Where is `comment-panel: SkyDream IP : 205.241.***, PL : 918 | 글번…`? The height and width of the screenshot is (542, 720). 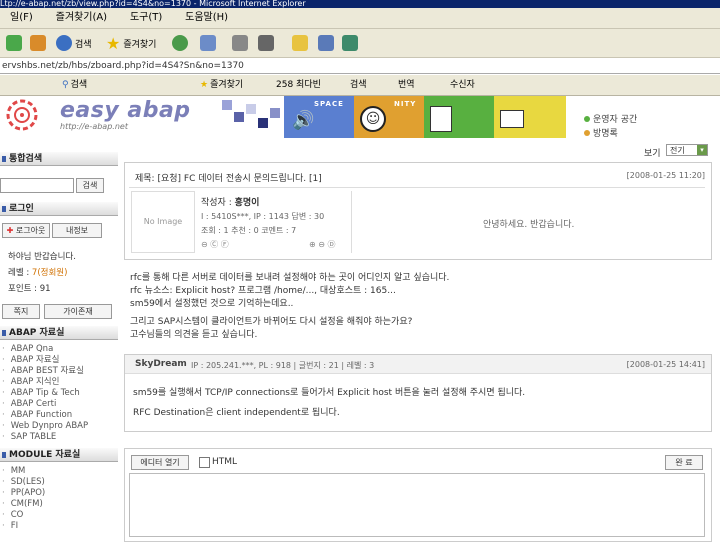
comment-panel: SkyDream IP : 205.241.***, PL : 918 | 글번… is located at coordinates (418, 393).